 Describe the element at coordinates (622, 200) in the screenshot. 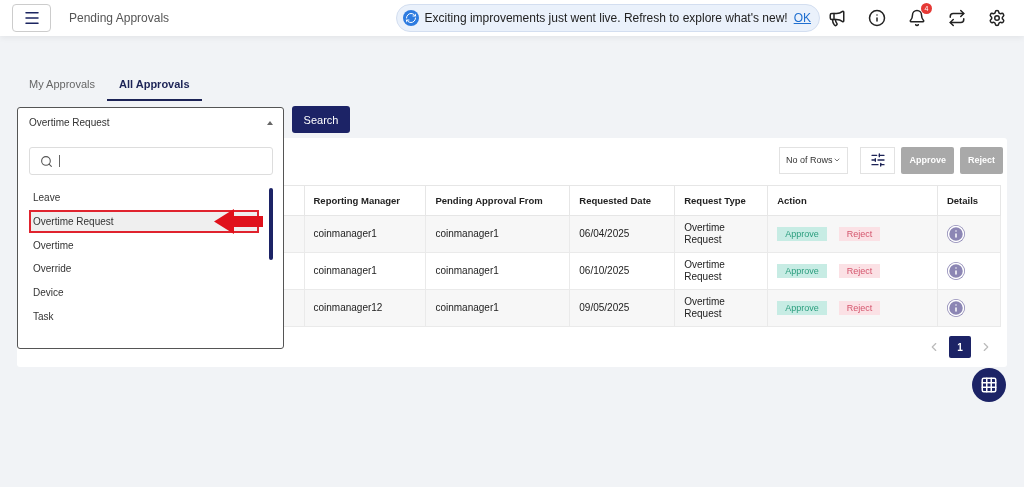

I see `column-header: Requested Date` at that location.